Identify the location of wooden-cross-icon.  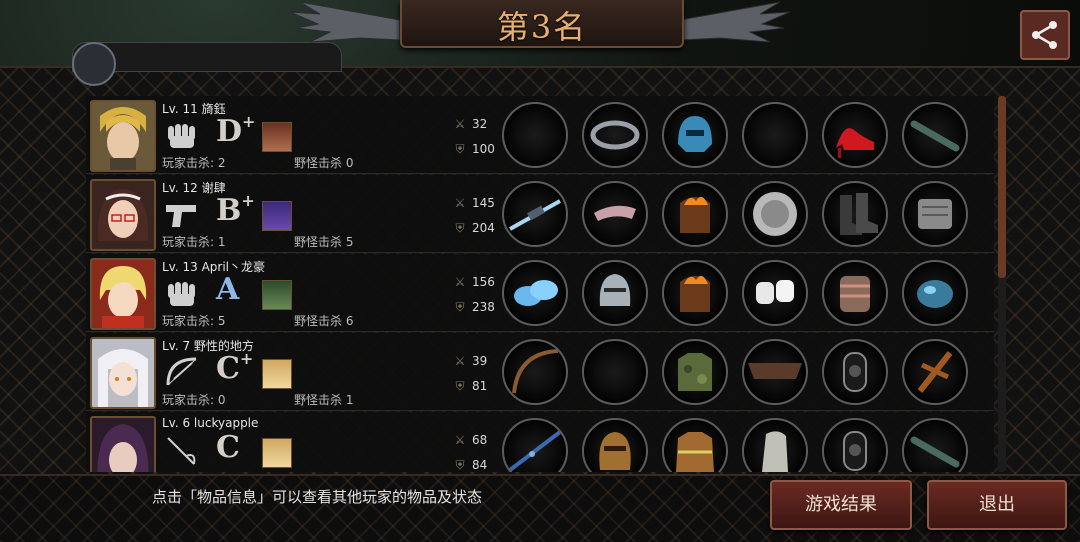
(935, 372).